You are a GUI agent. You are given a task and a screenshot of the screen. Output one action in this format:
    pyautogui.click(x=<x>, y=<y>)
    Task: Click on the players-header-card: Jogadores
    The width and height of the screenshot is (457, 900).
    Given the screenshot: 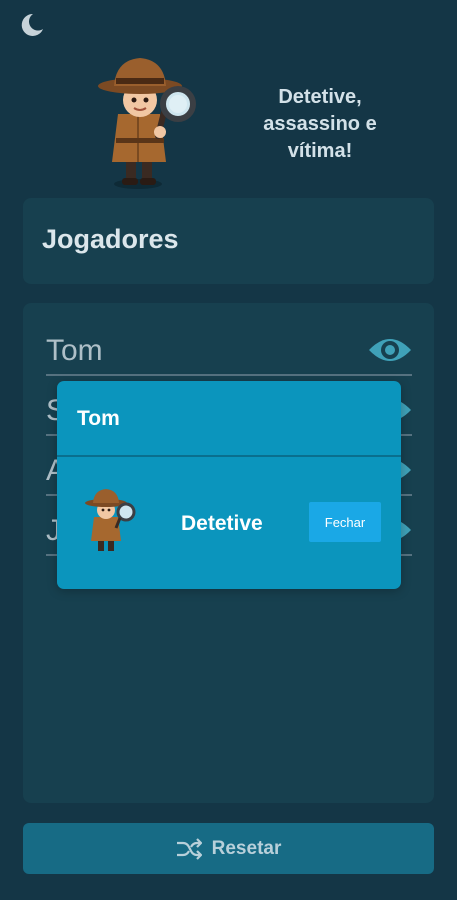 What is the action you would take?
    pyautogui.click(x=228, y=241)
    